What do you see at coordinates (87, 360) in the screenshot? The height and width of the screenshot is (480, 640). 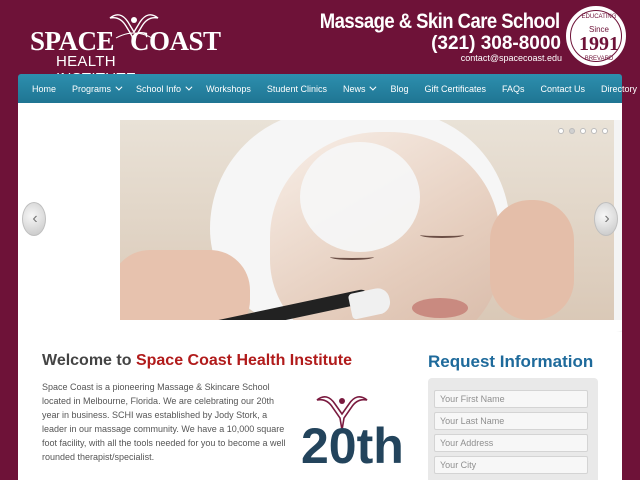 I see `welcome-prefix: Welcome to` at bounding box center [87, 360].